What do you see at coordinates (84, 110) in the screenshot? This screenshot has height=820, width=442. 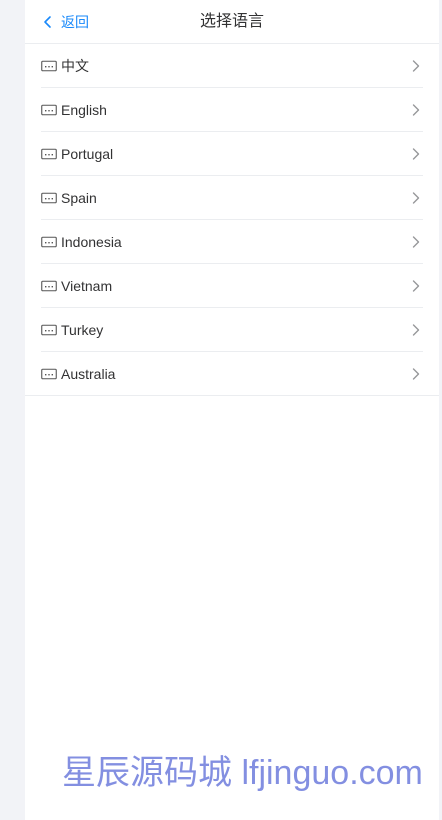 I see `language-label: English` at bounding box center [84, 110].